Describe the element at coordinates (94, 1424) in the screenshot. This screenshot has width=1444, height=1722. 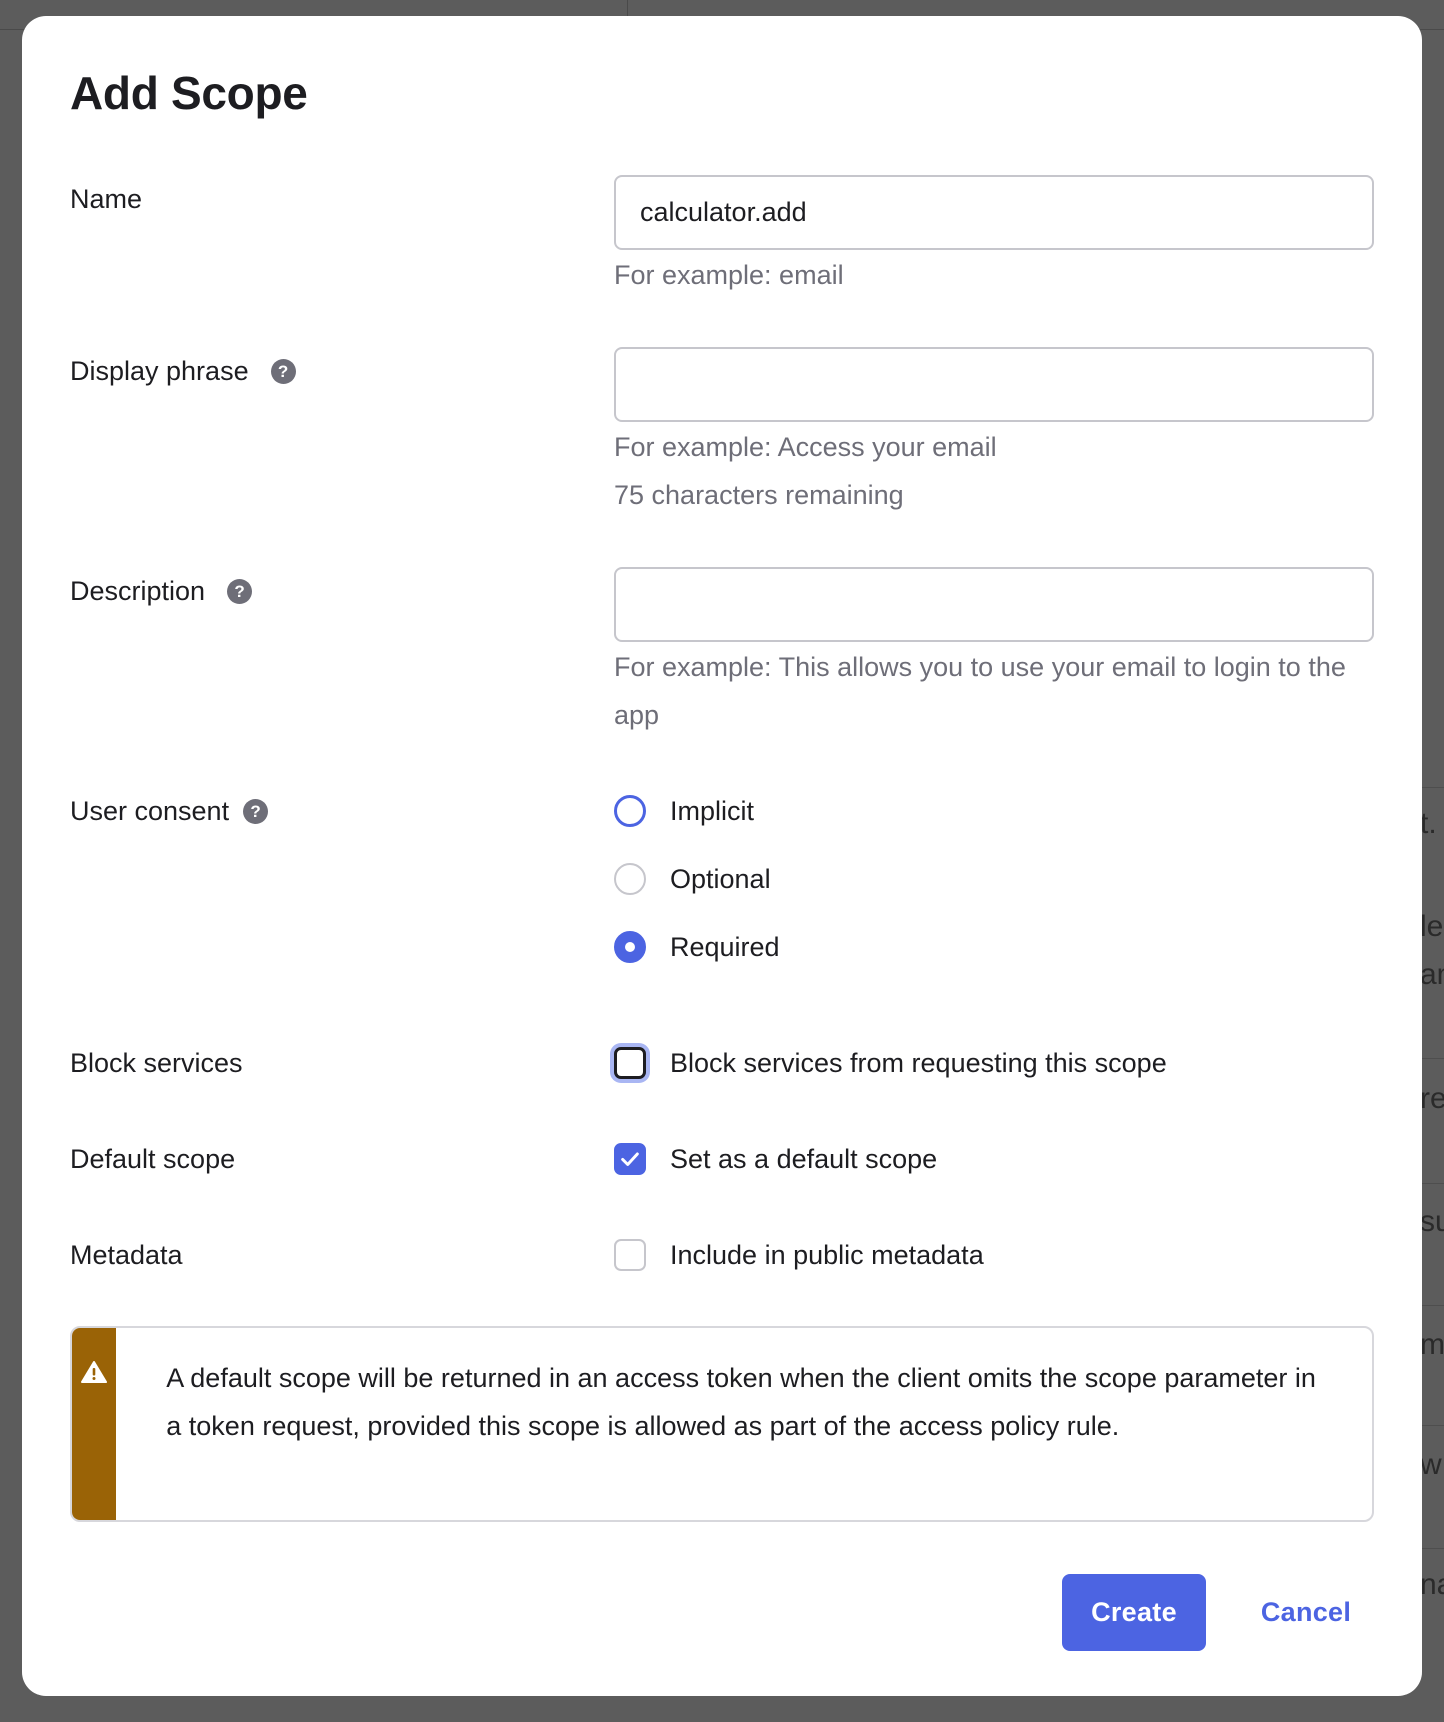
I see `callout-accent-bar` at that location.